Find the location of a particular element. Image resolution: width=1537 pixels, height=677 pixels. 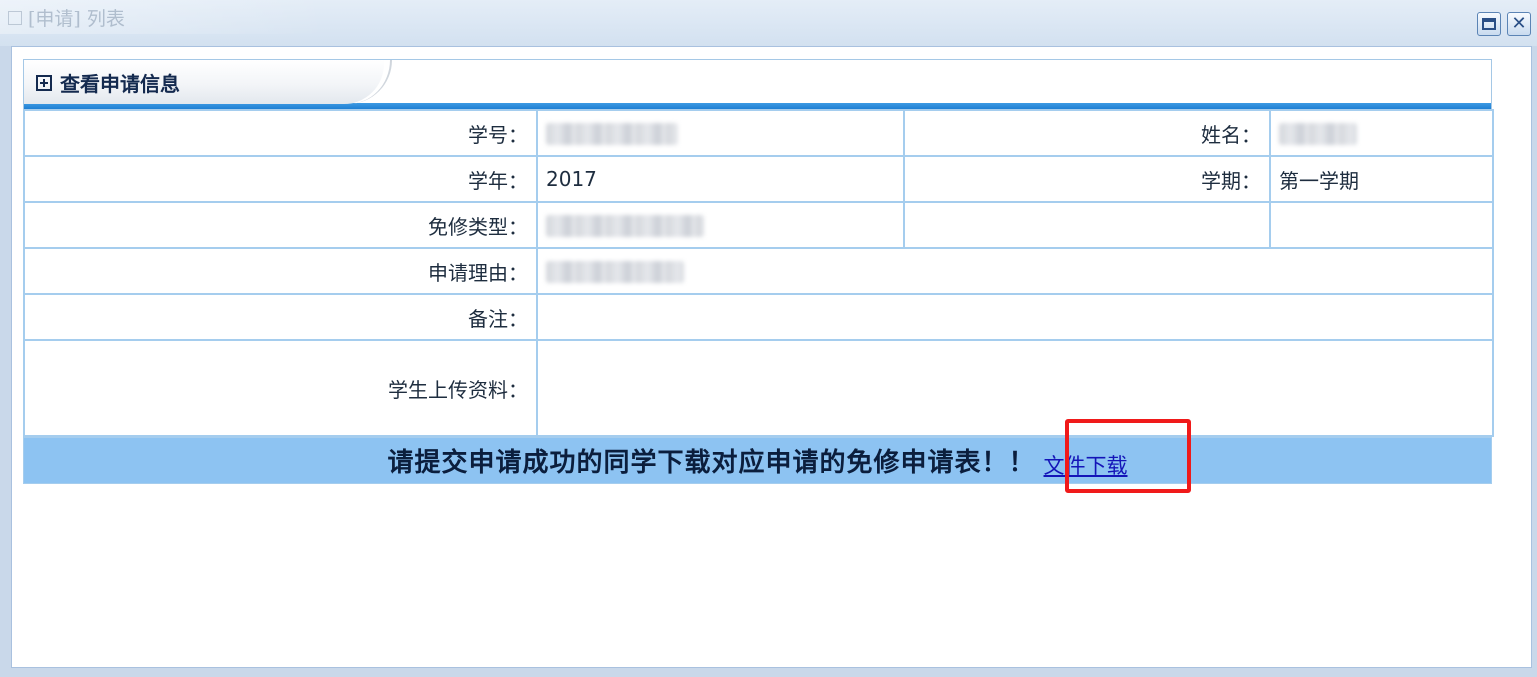

maximize-icon is located at coordinates (1489, 24).